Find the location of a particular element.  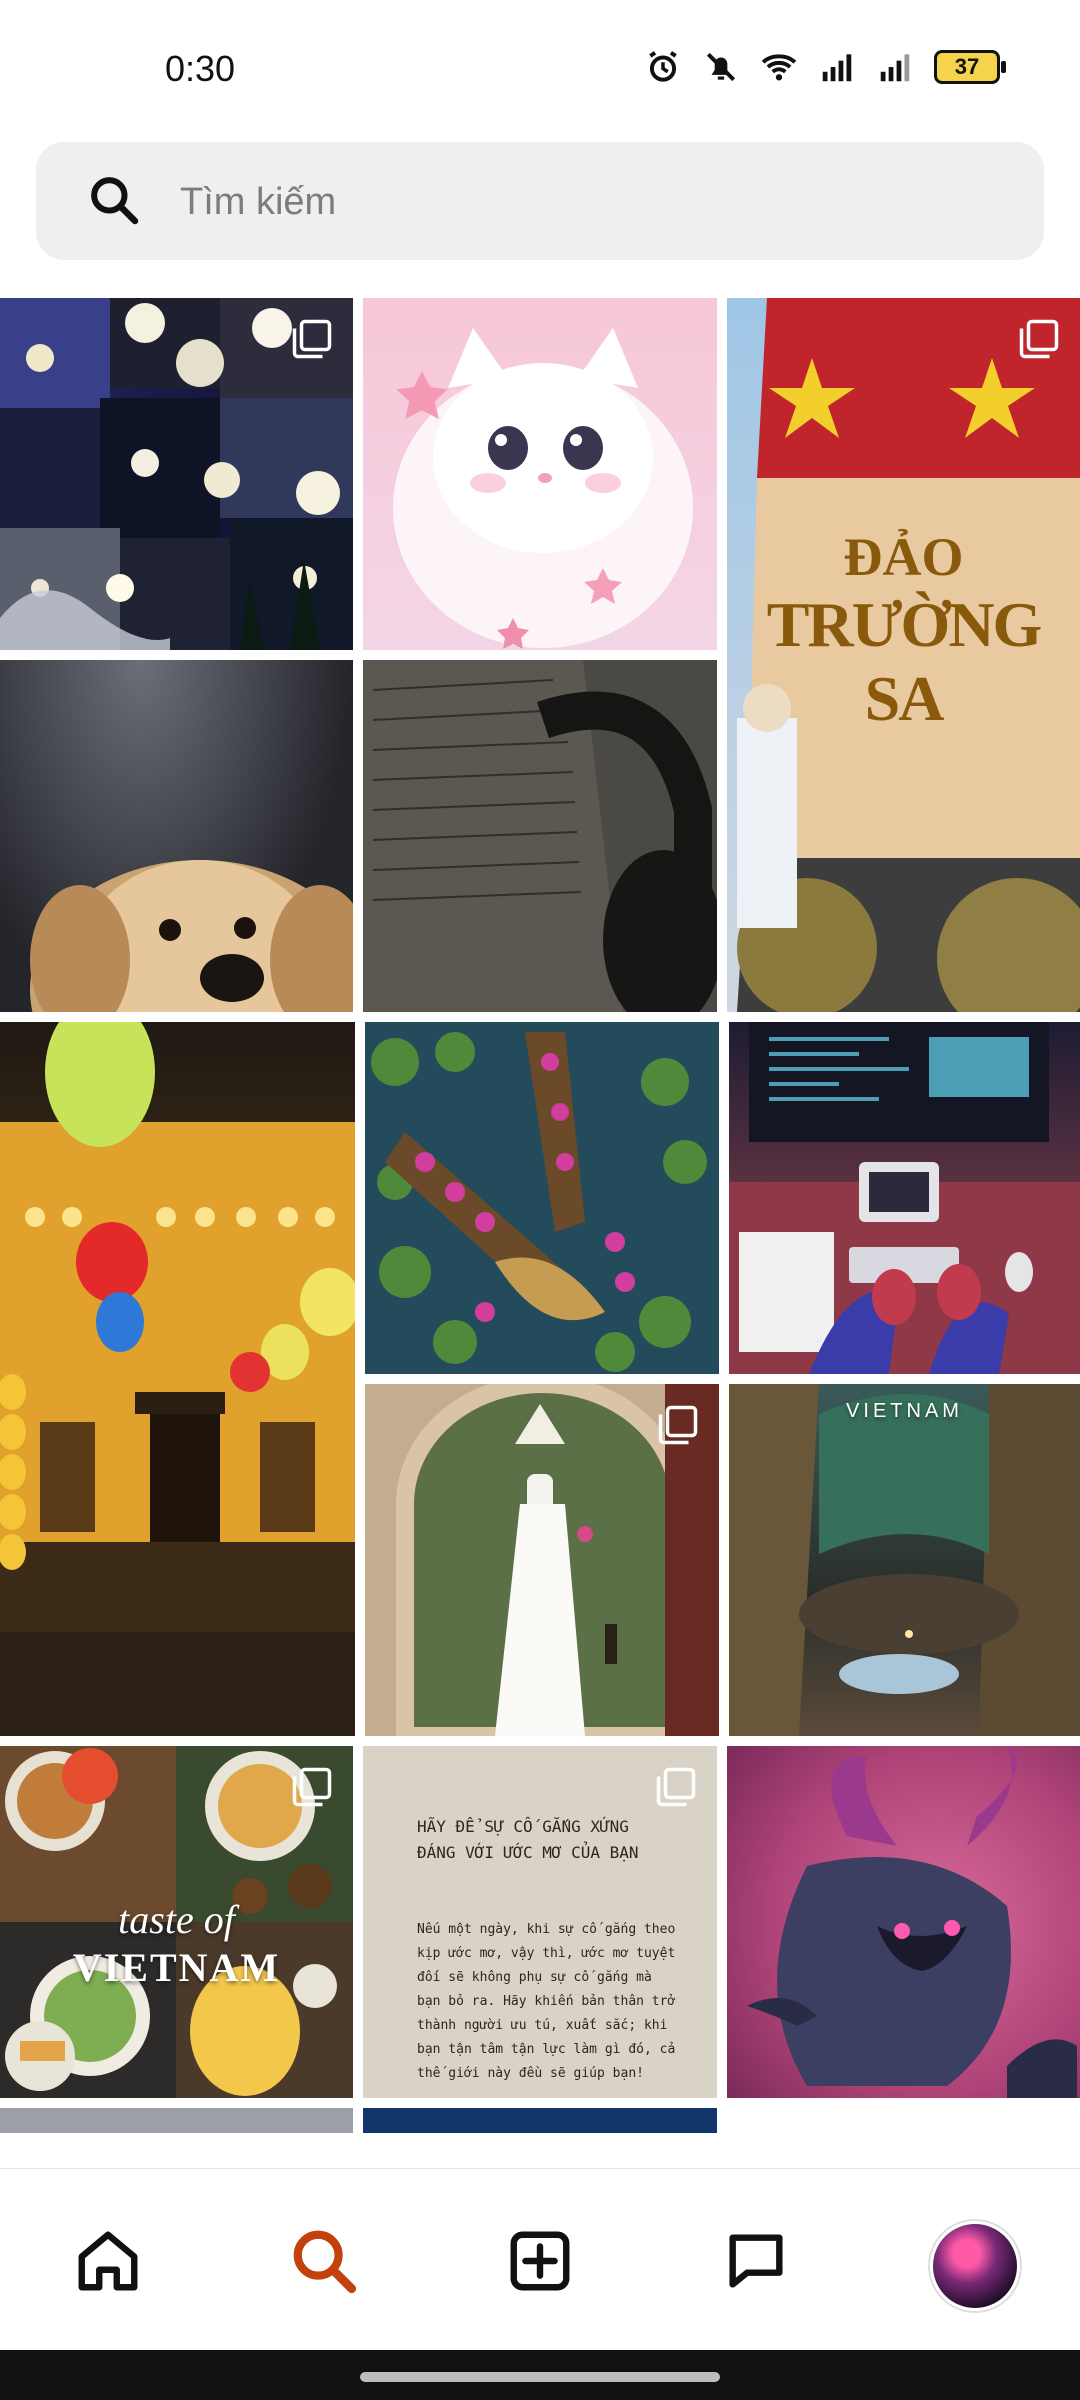

bottom-nav is located at coordinates (540, 2259).